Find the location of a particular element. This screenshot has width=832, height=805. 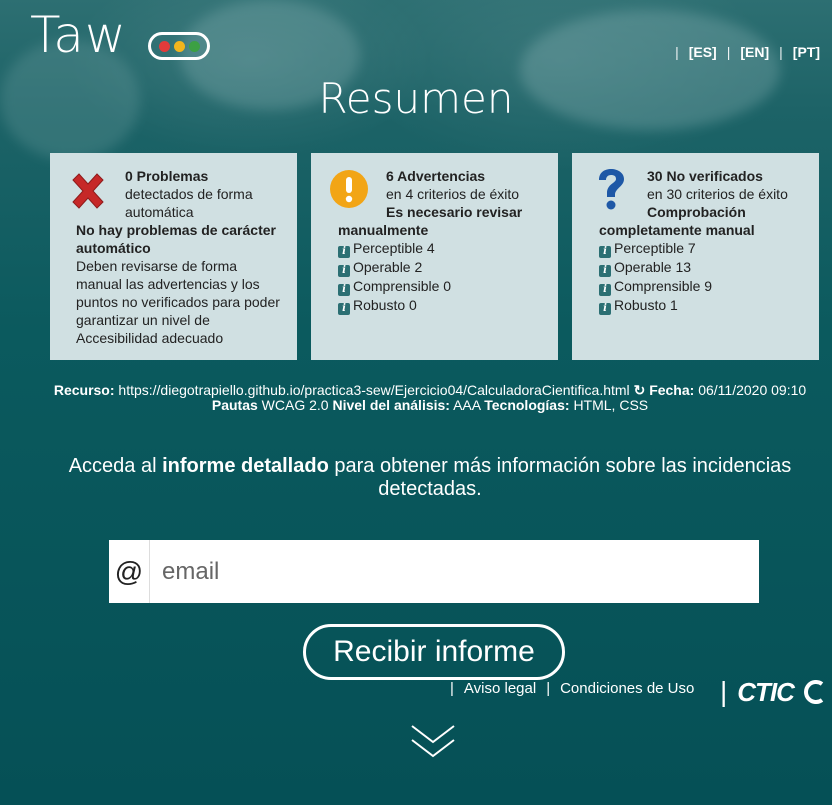

logo-text: Taw is located at coordinates (78, 35).